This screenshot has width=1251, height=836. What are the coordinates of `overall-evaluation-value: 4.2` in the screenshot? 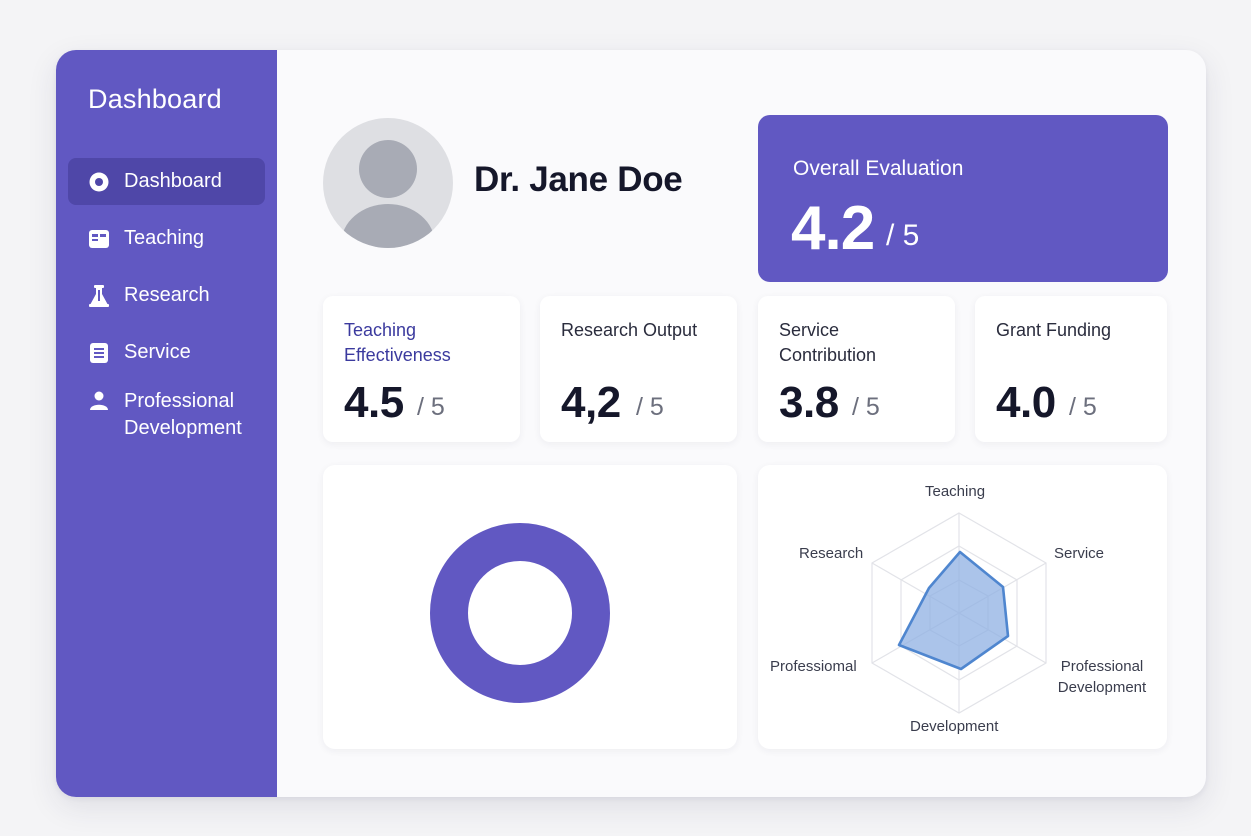 It's located at (833, 228).